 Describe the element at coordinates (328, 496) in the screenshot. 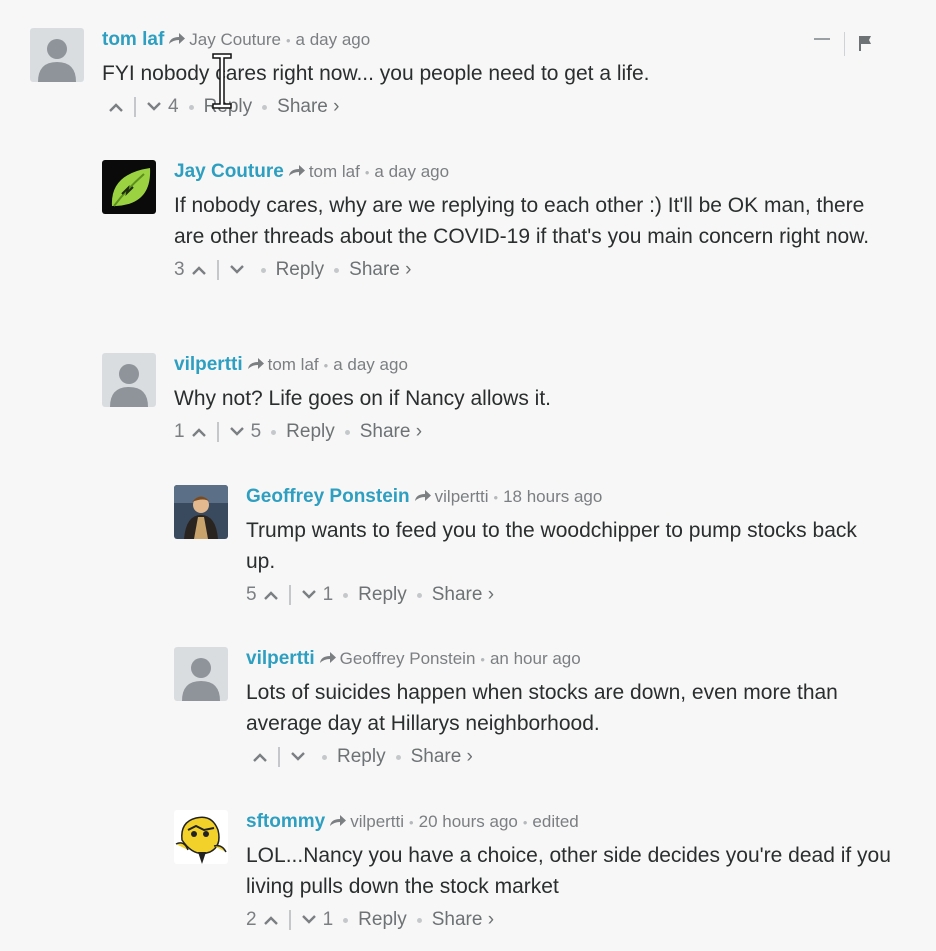

I see `author-name: Geoffrey Ponstein` at that location.